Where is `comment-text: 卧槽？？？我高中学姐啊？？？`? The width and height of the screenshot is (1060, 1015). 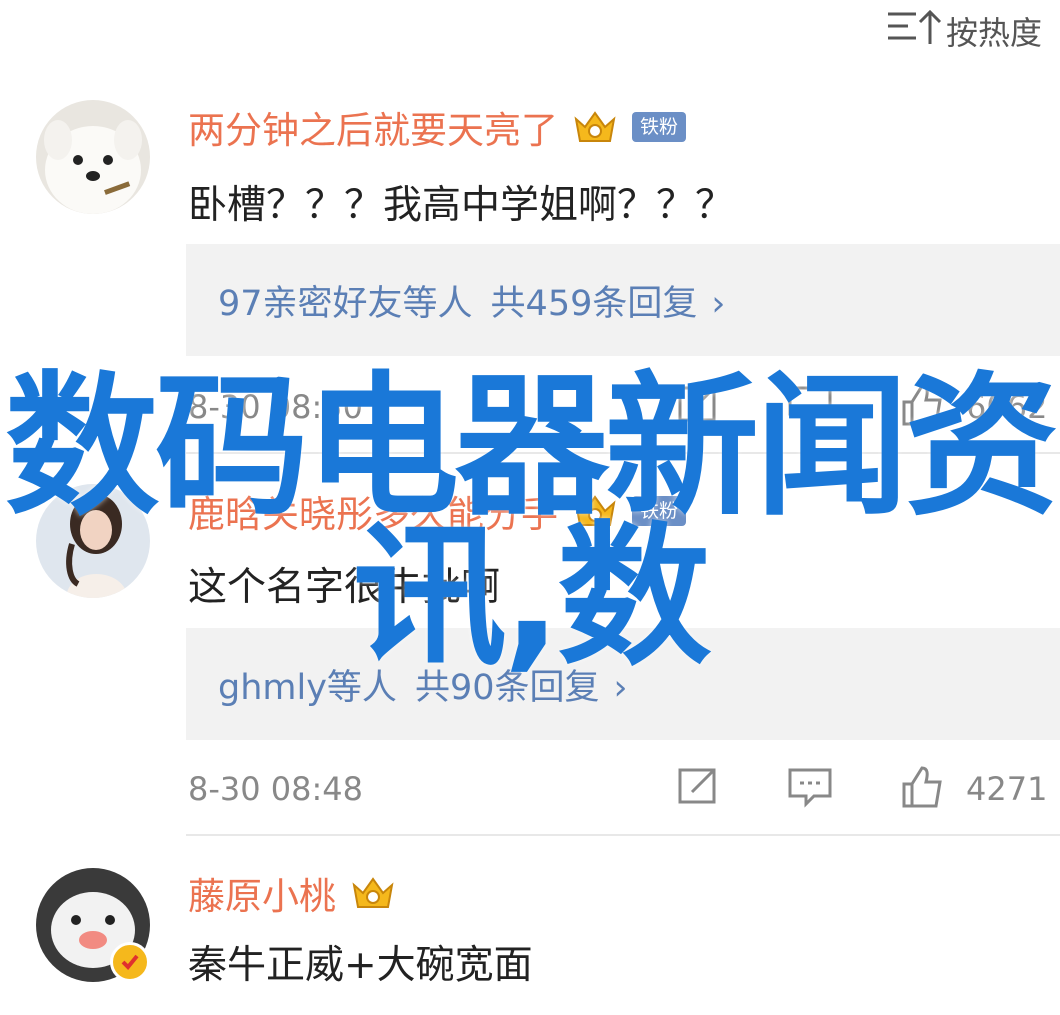 comment-text: 卧槽？？？我高中学姐啊？？？ is located at coordinates (461, 205).